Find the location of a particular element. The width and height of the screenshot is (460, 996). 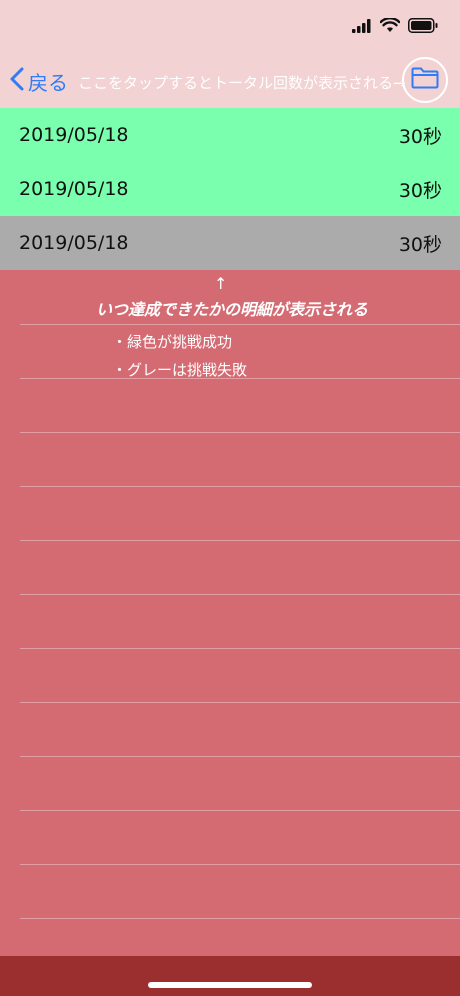

status-bar is located at coordinates (230, 28).